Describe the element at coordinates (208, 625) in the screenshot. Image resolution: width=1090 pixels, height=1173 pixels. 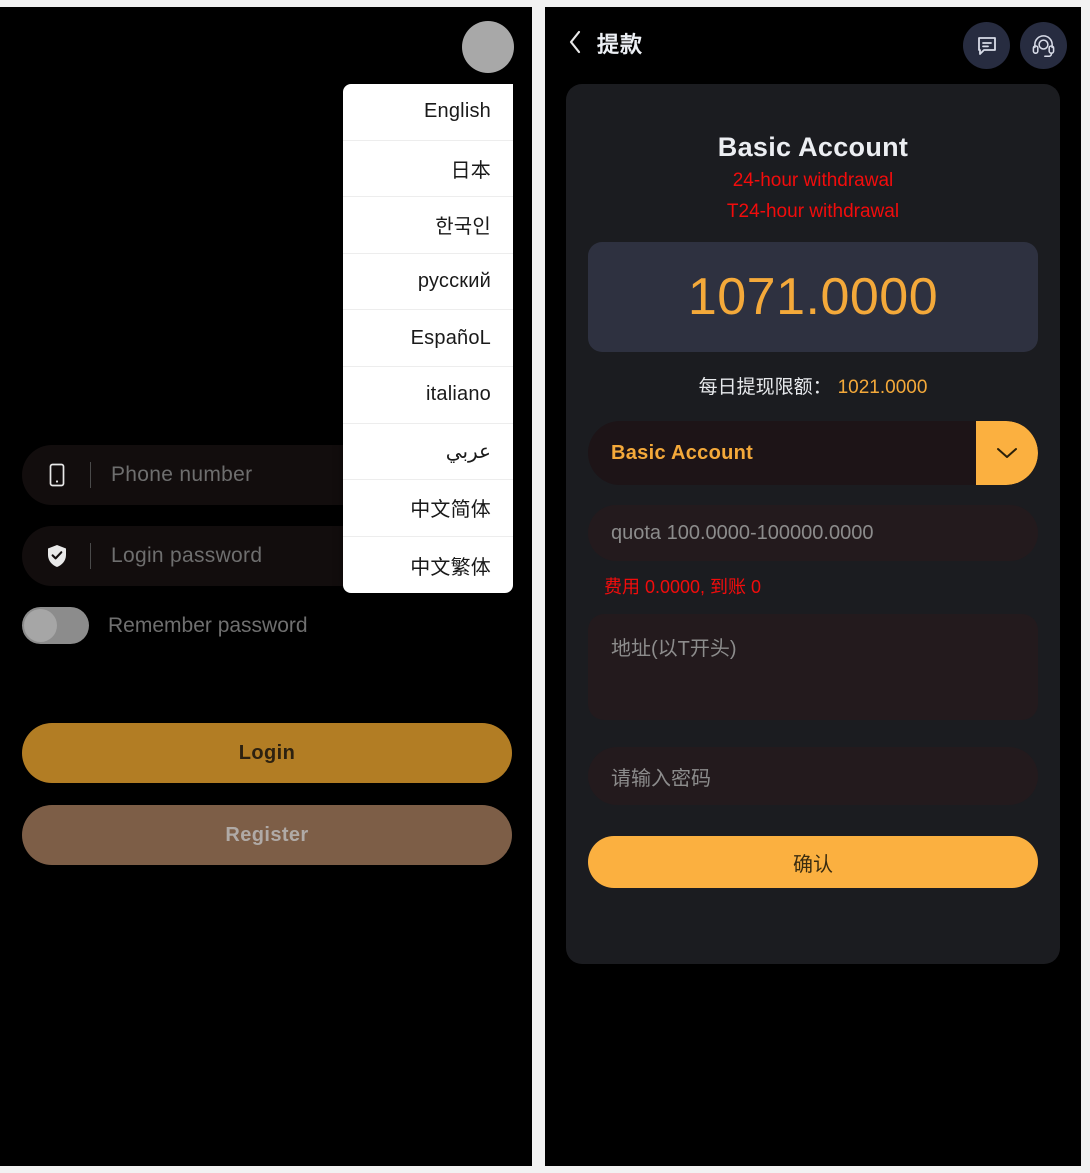
I see `remember-password-label: Remember password` at that location.